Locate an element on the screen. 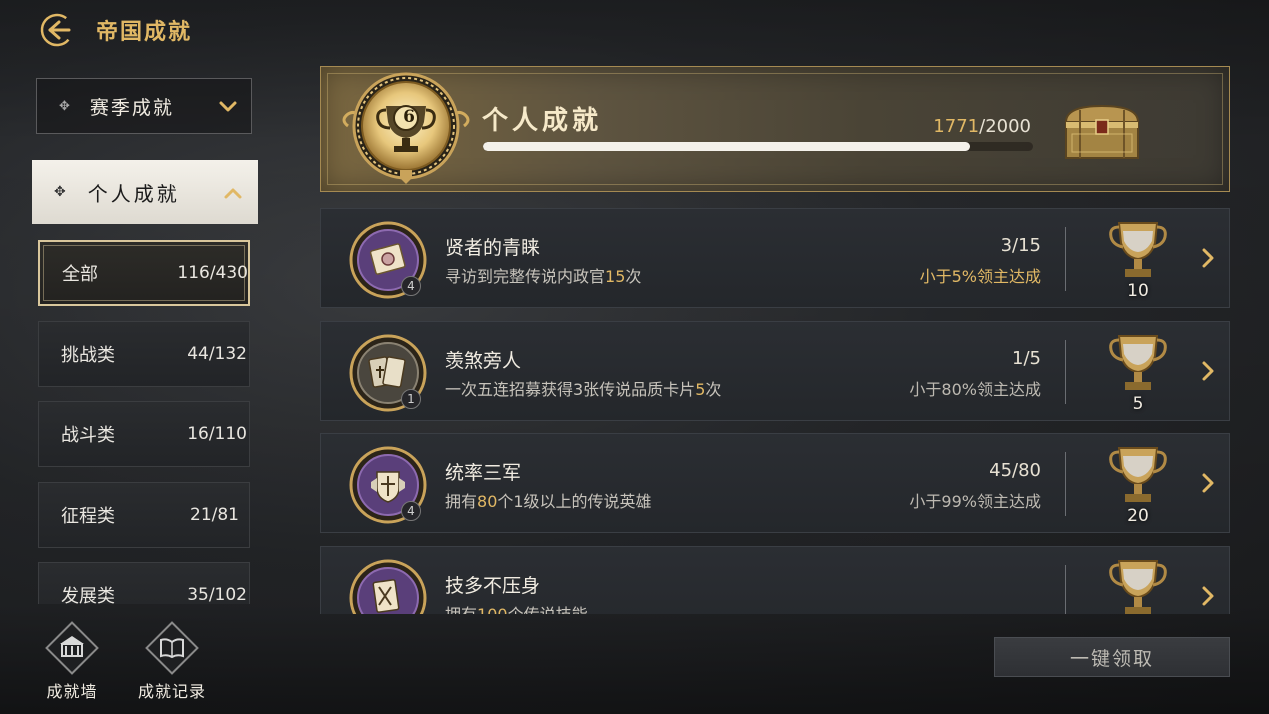 This screenshot has height=714, width=1269. category-count: 16/110 is located at coordinates (217, 434).